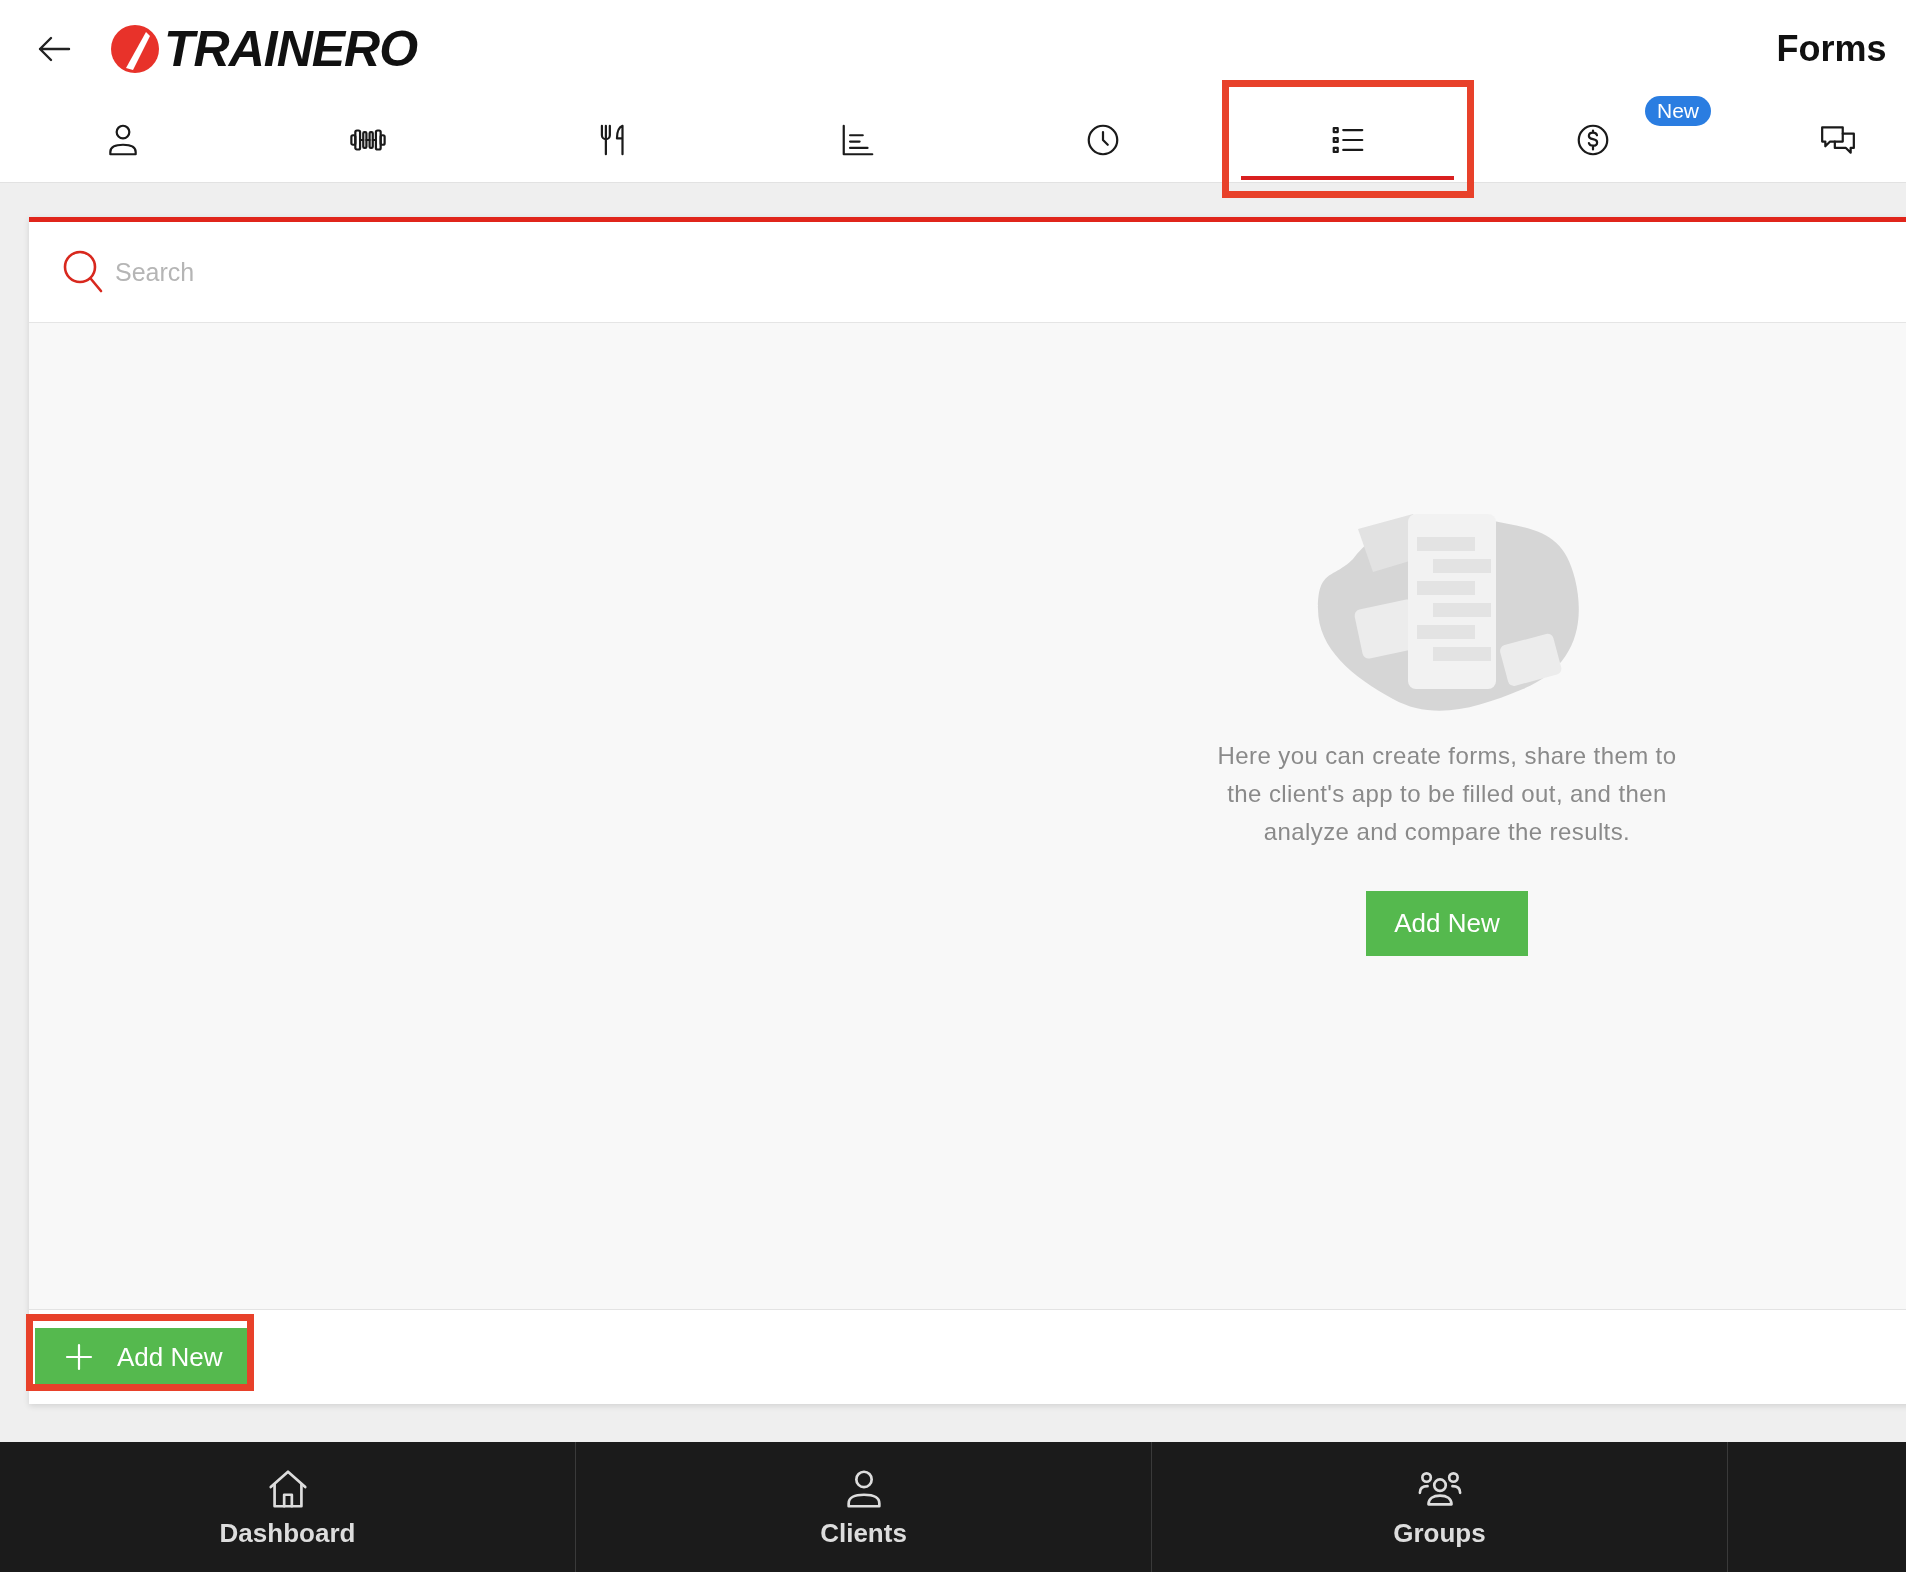 This screenshot has width=1906, height=1572. Describe the element at coordinates (1678, 111) in the screenshot. I see `new-badge: New` at that location.